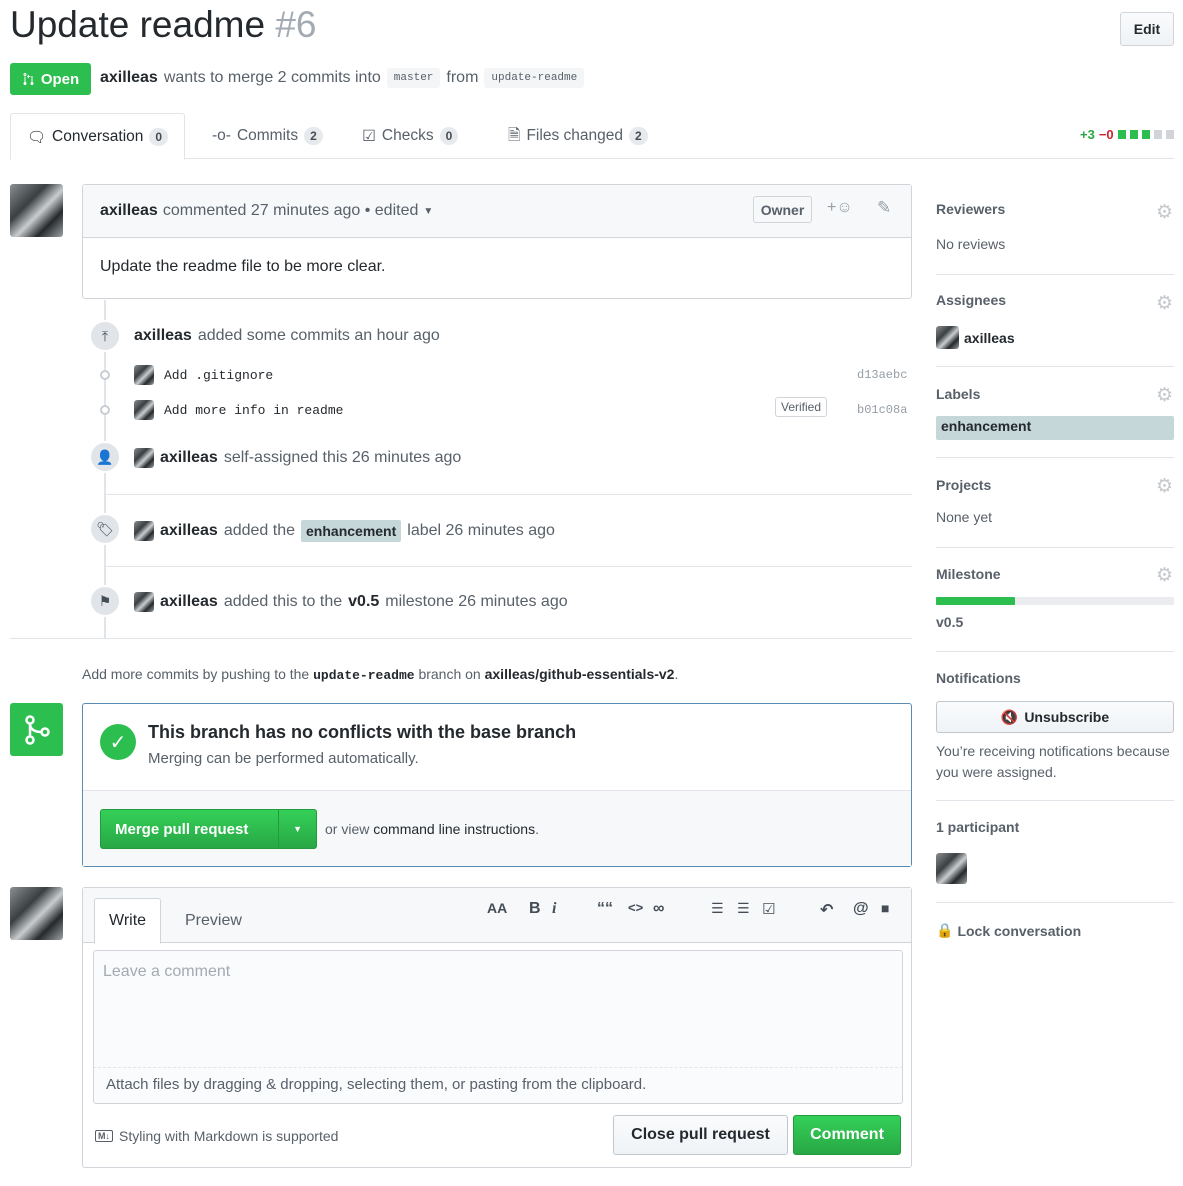 The width and height of the screenshot is (1183, 1186). What do you see at coordinates (105, 529) in the screenshot?
I see `tag-icon: 🏷` at bounding box center [105, 529].